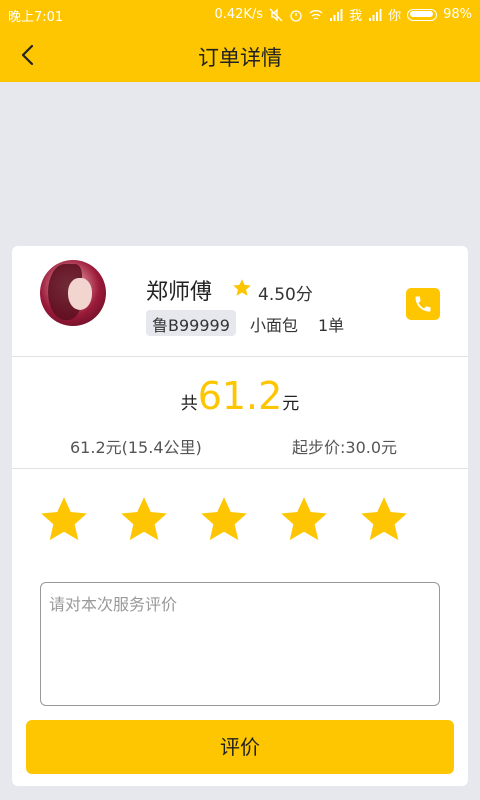 This screenshot has height=800, width=480. I want to click on battery-percent: 98%, so click(457, 14).